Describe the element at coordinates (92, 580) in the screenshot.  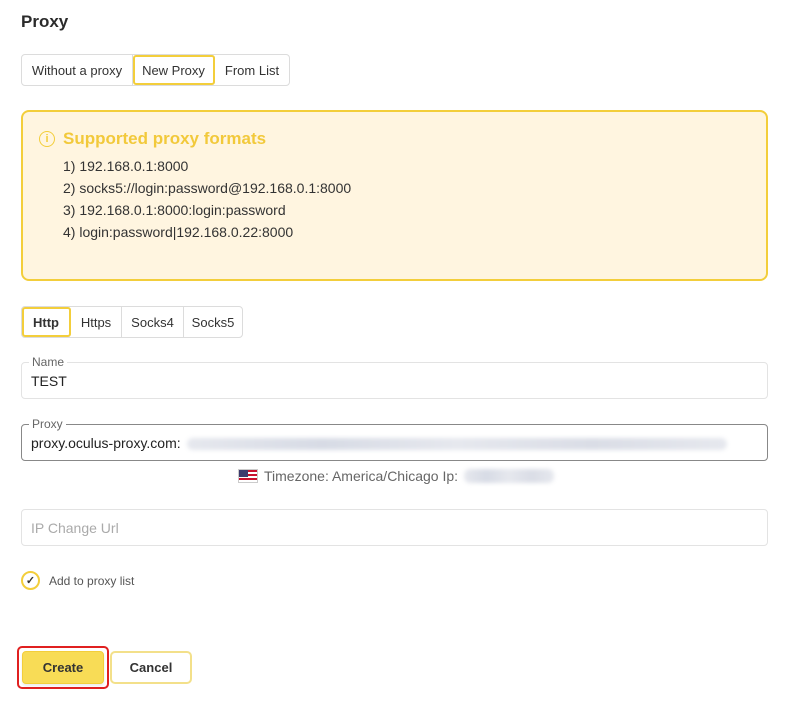
I see `add-to-proxy-list-label: Add to proxy list` at that location.